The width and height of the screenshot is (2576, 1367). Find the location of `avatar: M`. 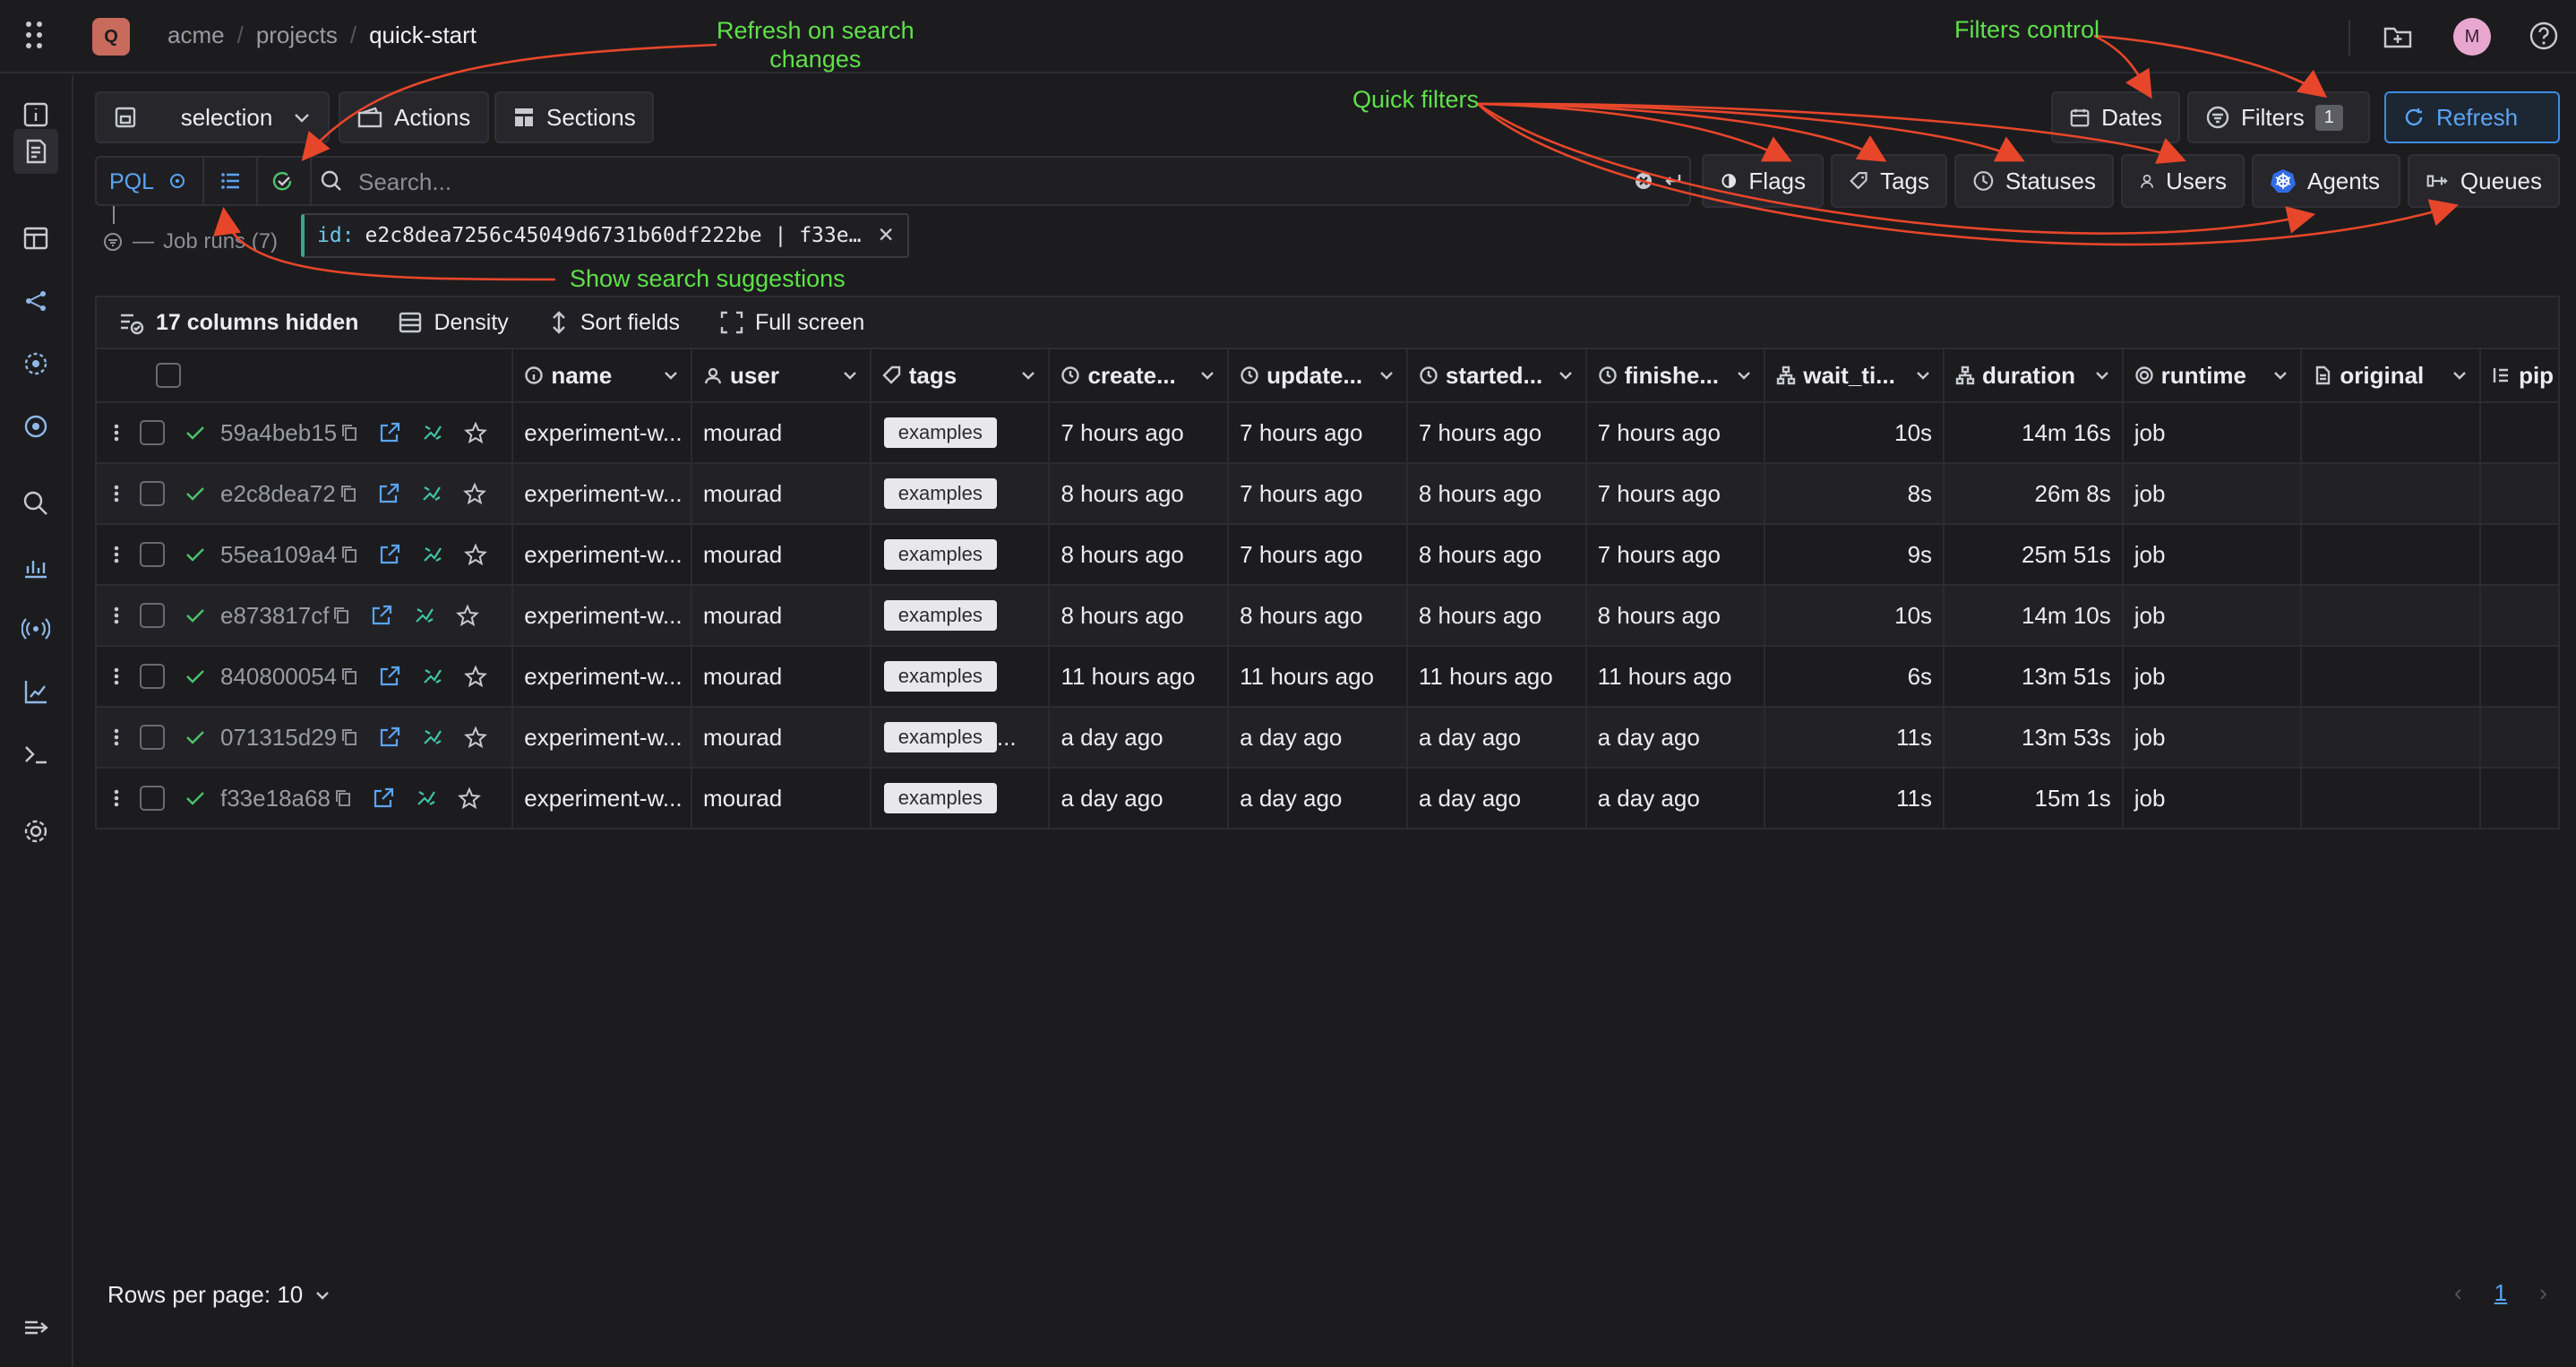

avatar: M is located at coordinates (2472, 37).